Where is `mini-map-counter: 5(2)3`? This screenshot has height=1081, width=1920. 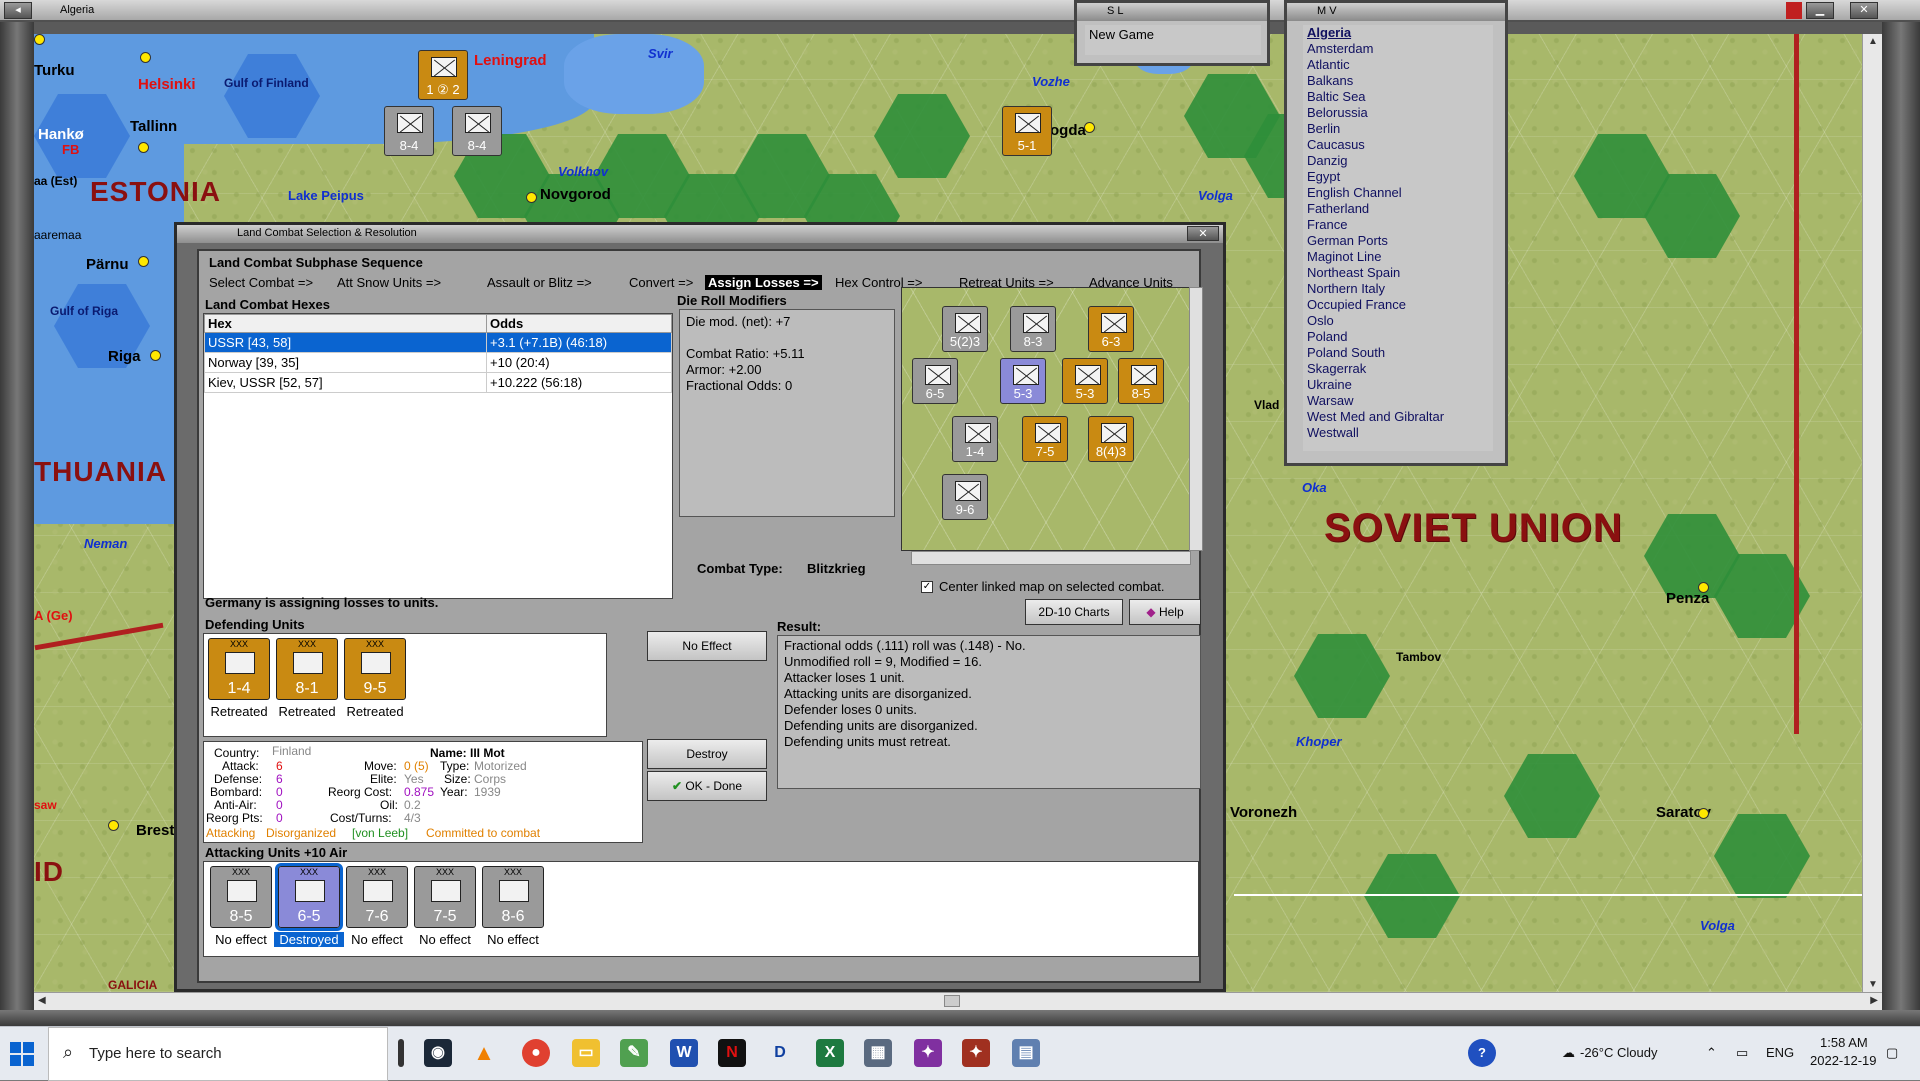
mini-map-counter: 5(2)3 is located at coordinates (965, 329).